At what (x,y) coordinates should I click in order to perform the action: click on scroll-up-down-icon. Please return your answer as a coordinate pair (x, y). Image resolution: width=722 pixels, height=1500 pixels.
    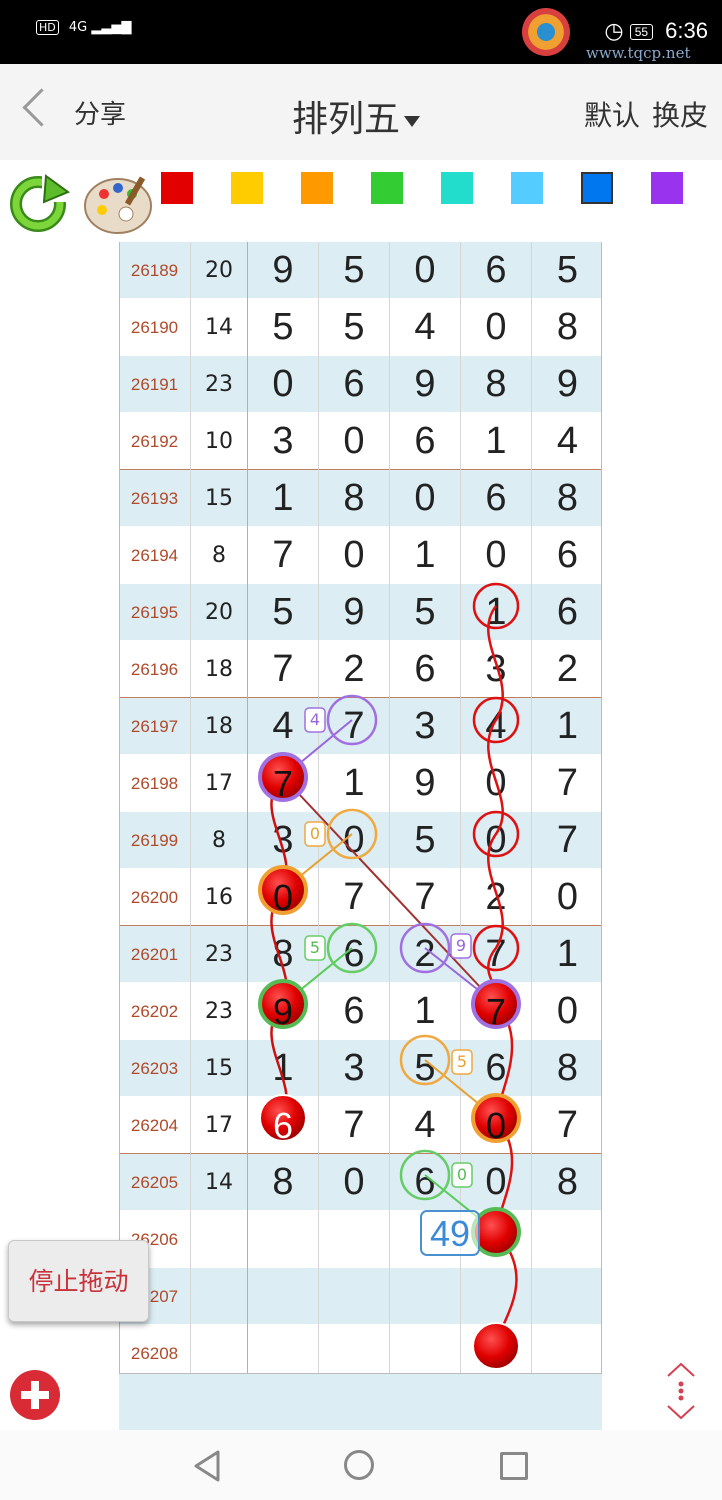
    Looking at the image, I should click on (681, 1391).